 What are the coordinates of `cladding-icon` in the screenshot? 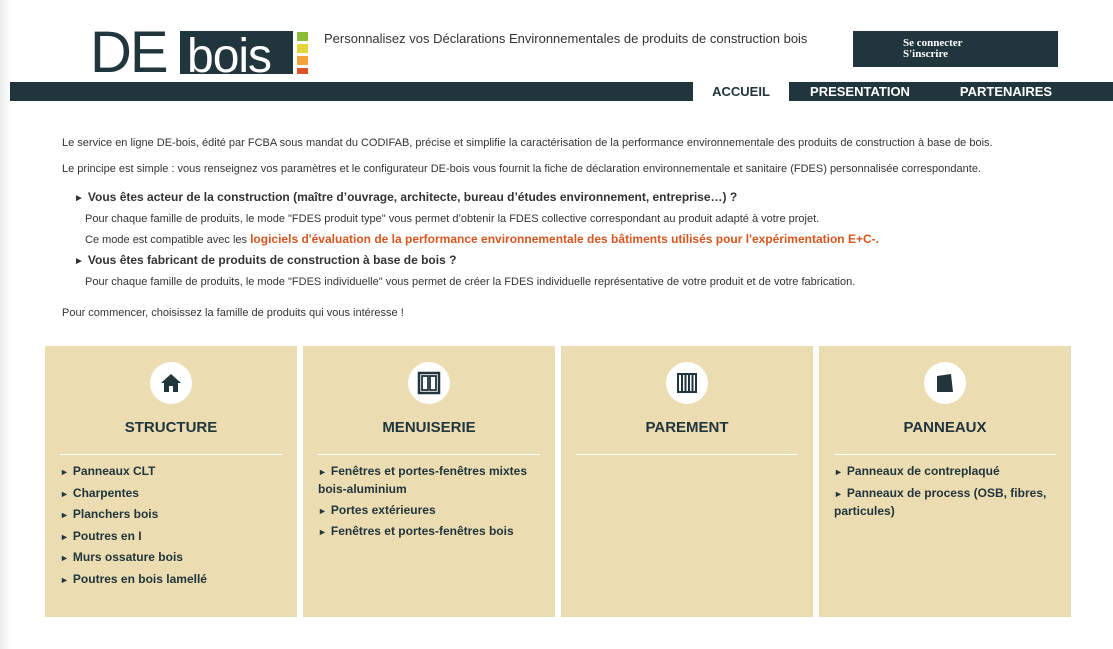 It's located at (687, 383).